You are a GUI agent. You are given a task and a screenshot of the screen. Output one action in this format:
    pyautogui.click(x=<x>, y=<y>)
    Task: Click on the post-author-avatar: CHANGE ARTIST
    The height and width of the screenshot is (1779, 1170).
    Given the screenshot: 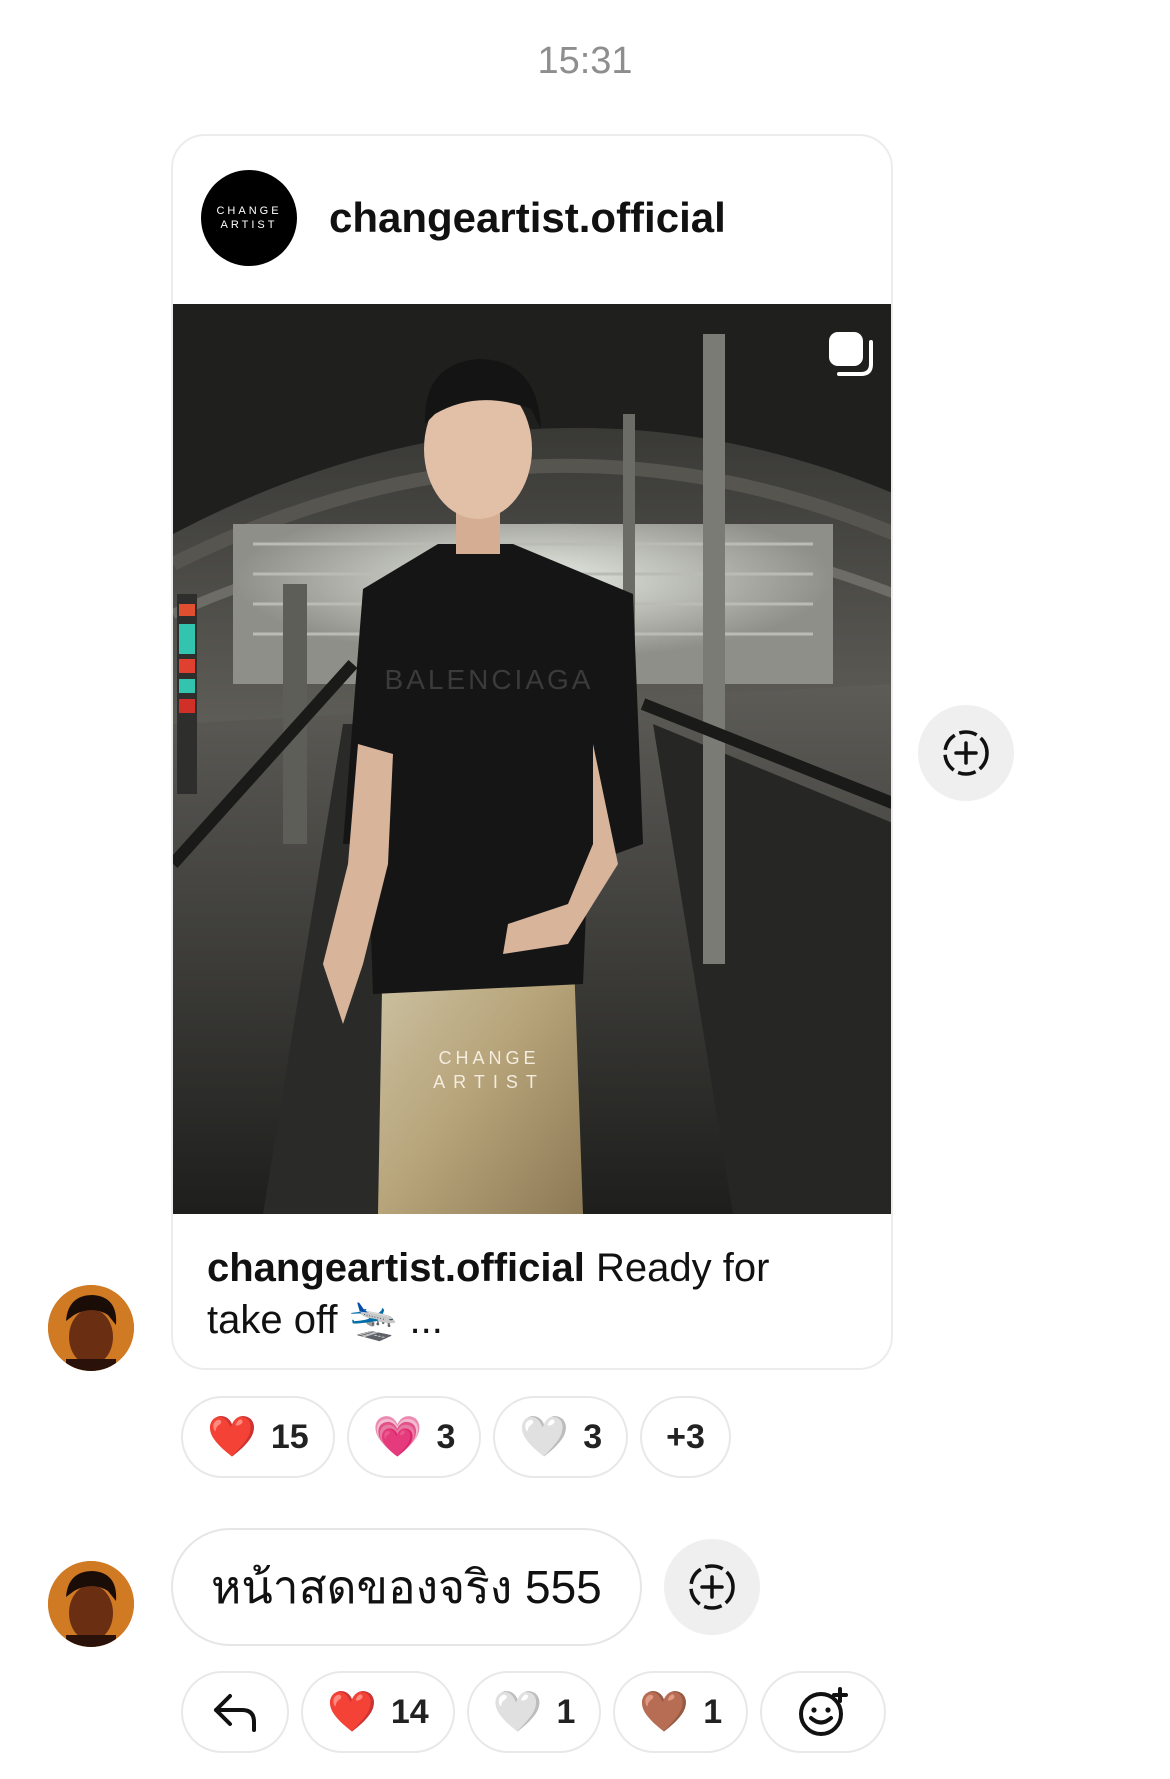 What is the action you would take?
    pyautogui.click(x=249, y=218)
    